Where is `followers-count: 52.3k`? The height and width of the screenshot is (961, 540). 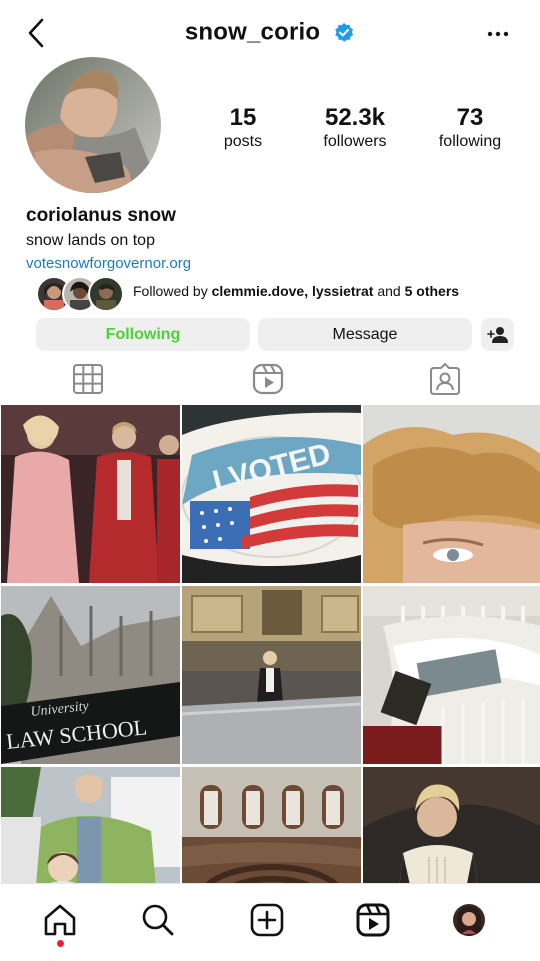 followers-count: 52.3k is located at coordinates (355, 117).